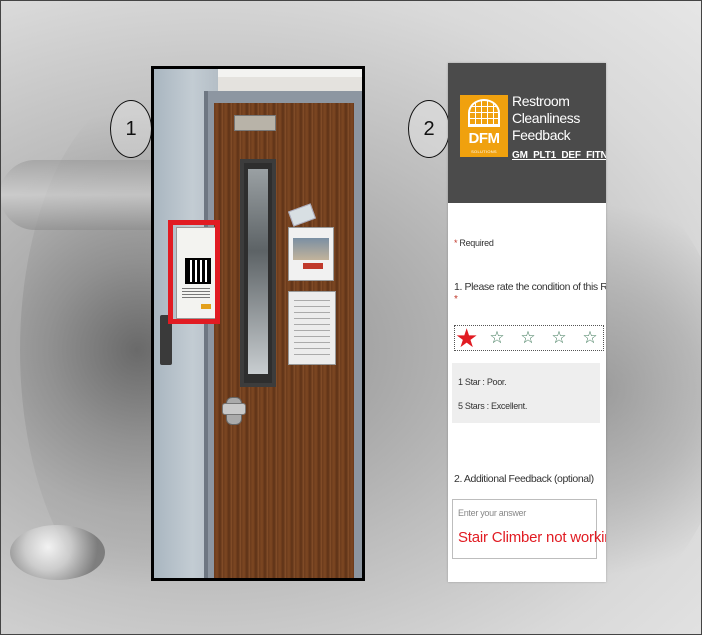 Image resolution: width=702 pixels, height=635 pixels. What do you see at coordinates (546, 118) in the screenshot?
I see `form-title: Restroom Cleanliness Feedback` at bounding box center [546, 118].